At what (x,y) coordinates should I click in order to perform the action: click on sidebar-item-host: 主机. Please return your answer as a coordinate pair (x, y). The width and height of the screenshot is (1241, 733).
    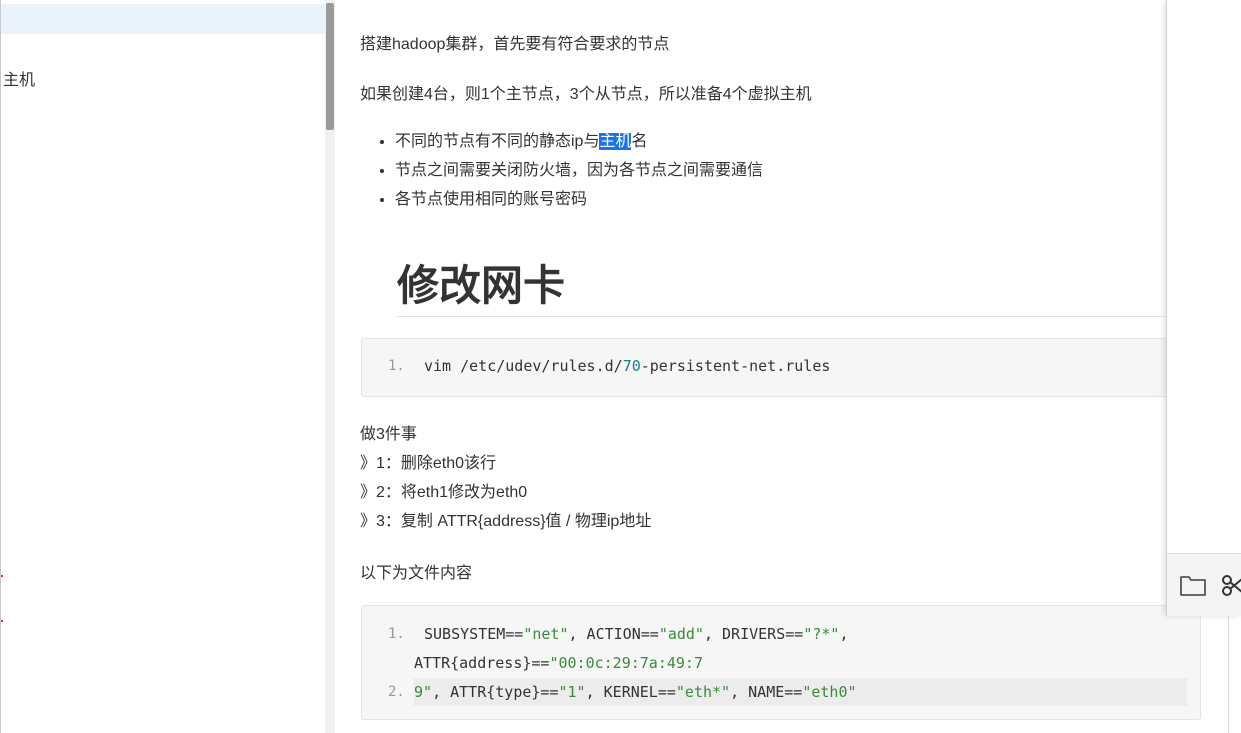
    Looking at the image, I should click on (19, 78).